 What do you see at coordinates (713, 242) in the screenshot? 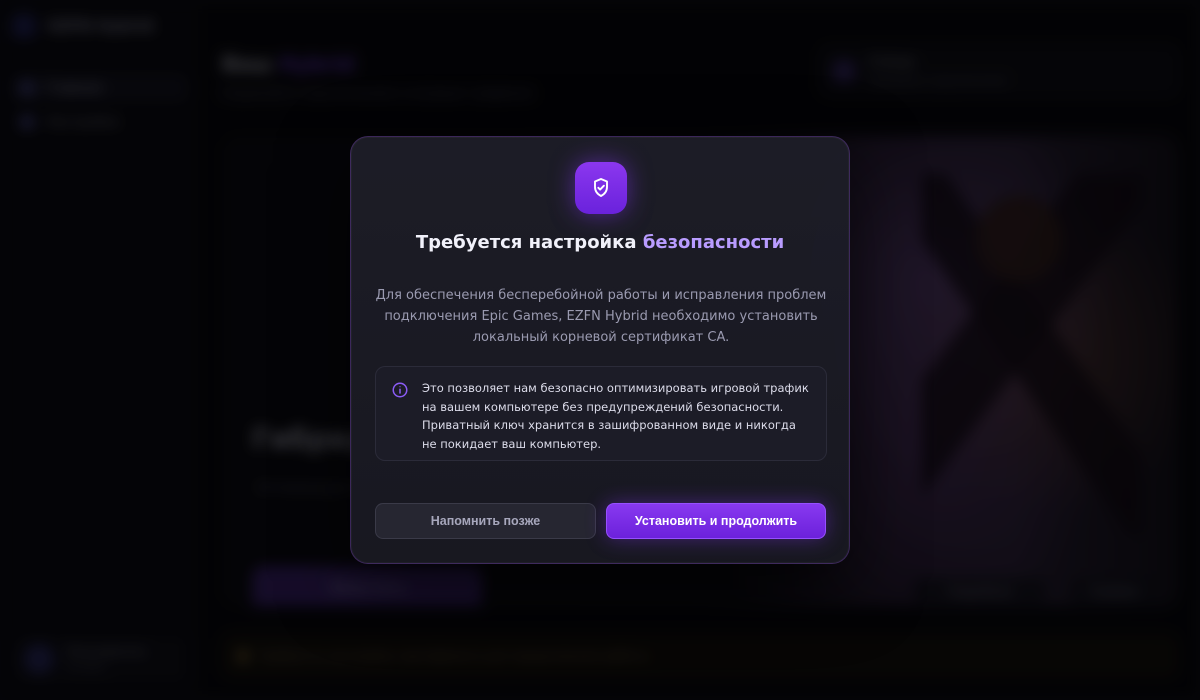
I see `modal-title-accent: безопасности` at bounding box center [713, 242].